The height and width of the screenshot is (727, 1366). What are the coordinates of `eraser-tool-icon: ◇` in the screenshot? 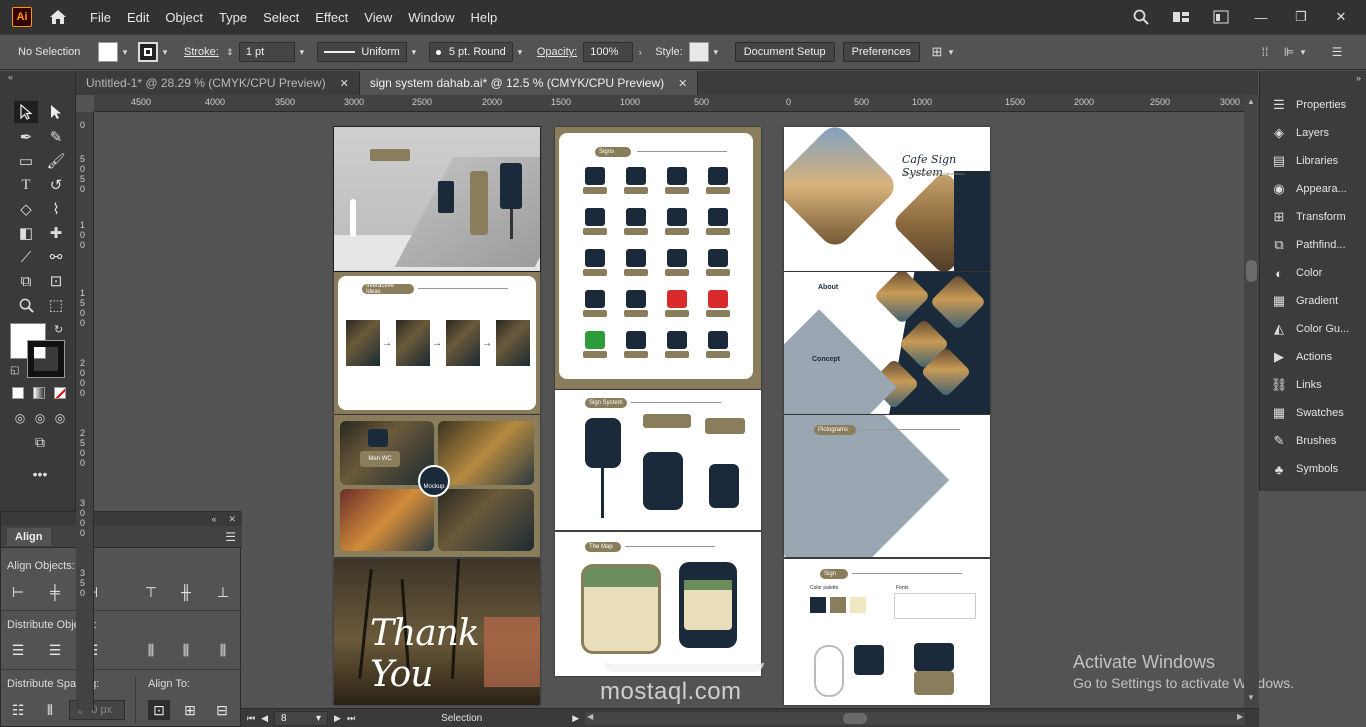 It's located at (26, 209).